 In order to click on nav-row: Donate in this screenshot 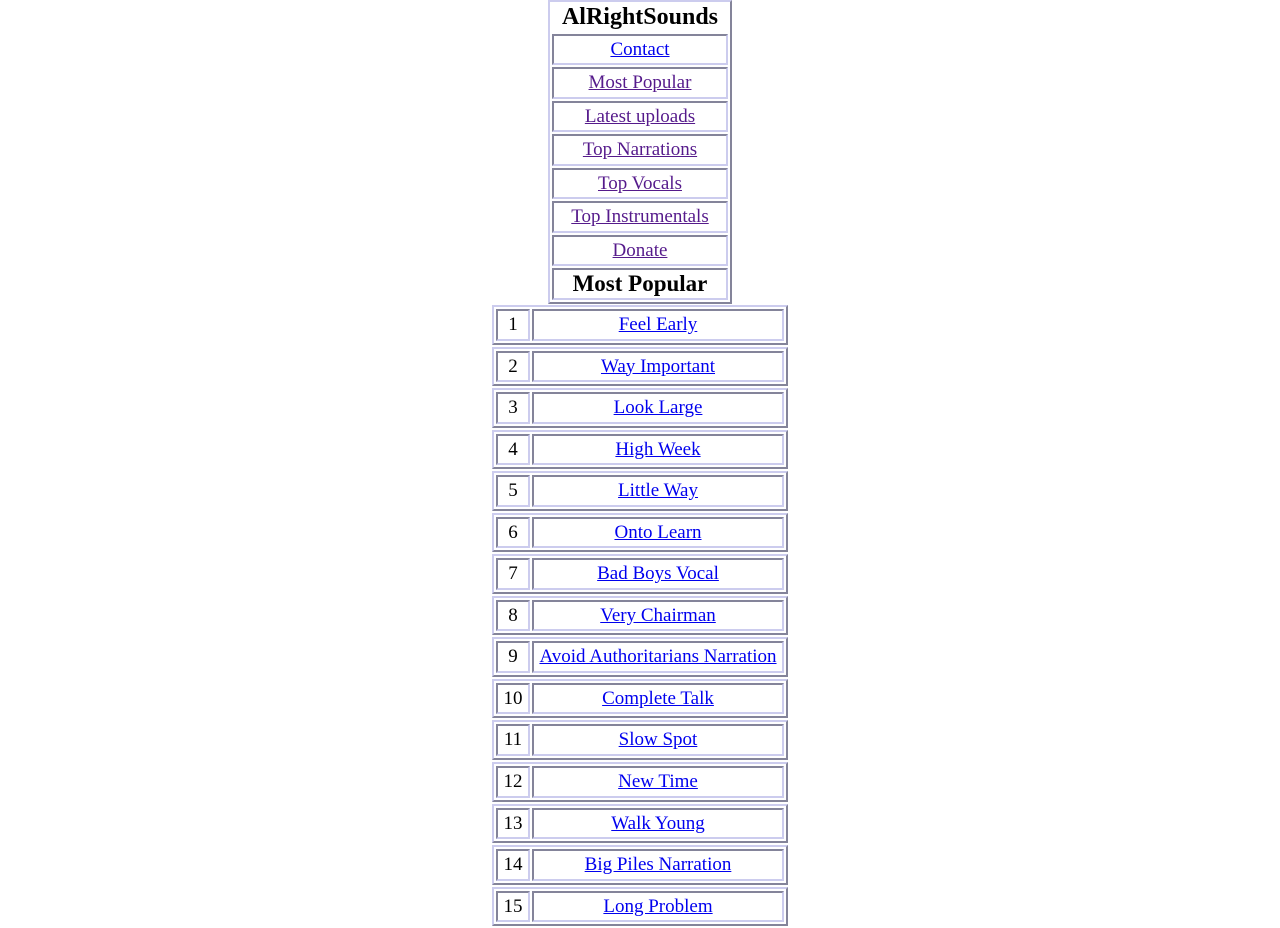, I will do `click(640, 250)`.